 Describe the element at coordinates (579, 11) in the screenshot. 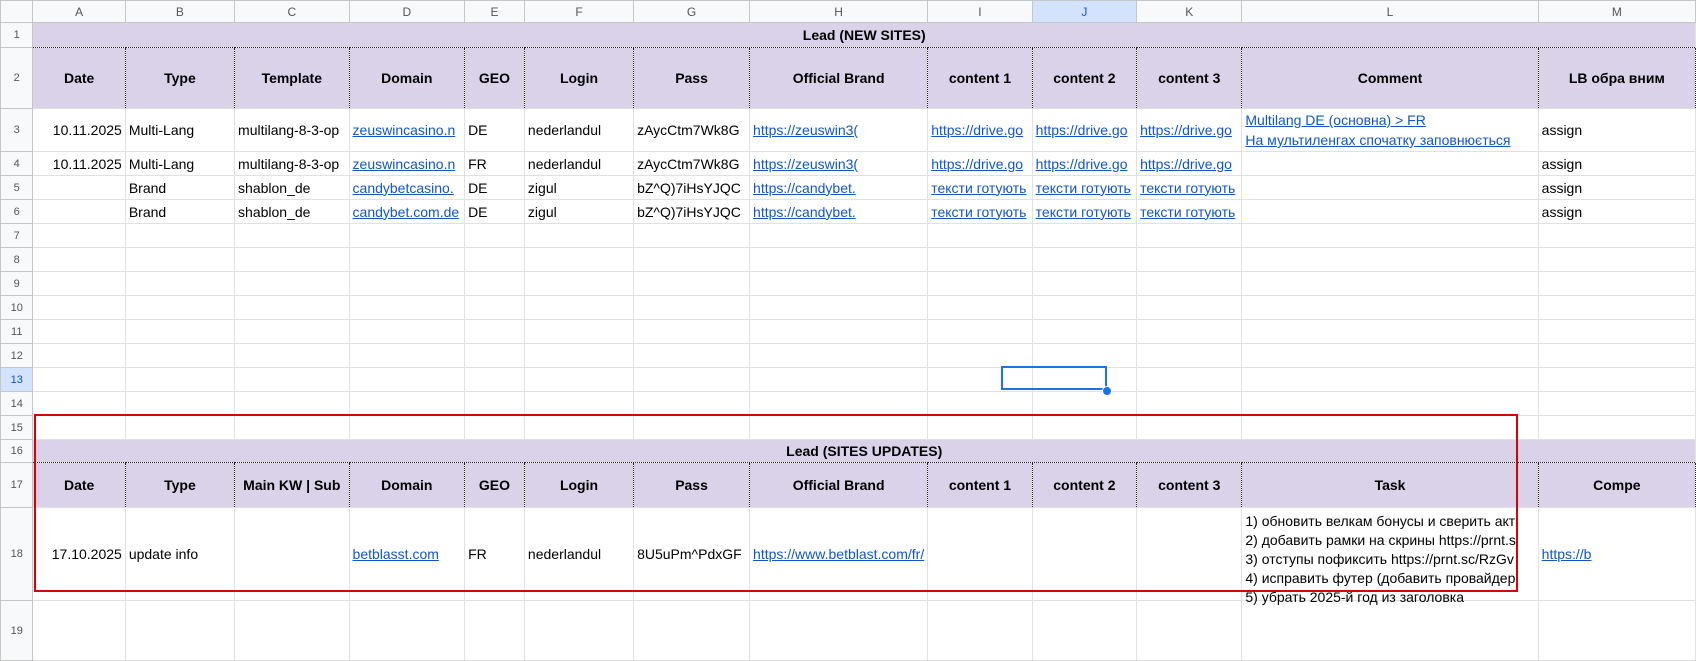

I see `column-header-f: F` at that location.